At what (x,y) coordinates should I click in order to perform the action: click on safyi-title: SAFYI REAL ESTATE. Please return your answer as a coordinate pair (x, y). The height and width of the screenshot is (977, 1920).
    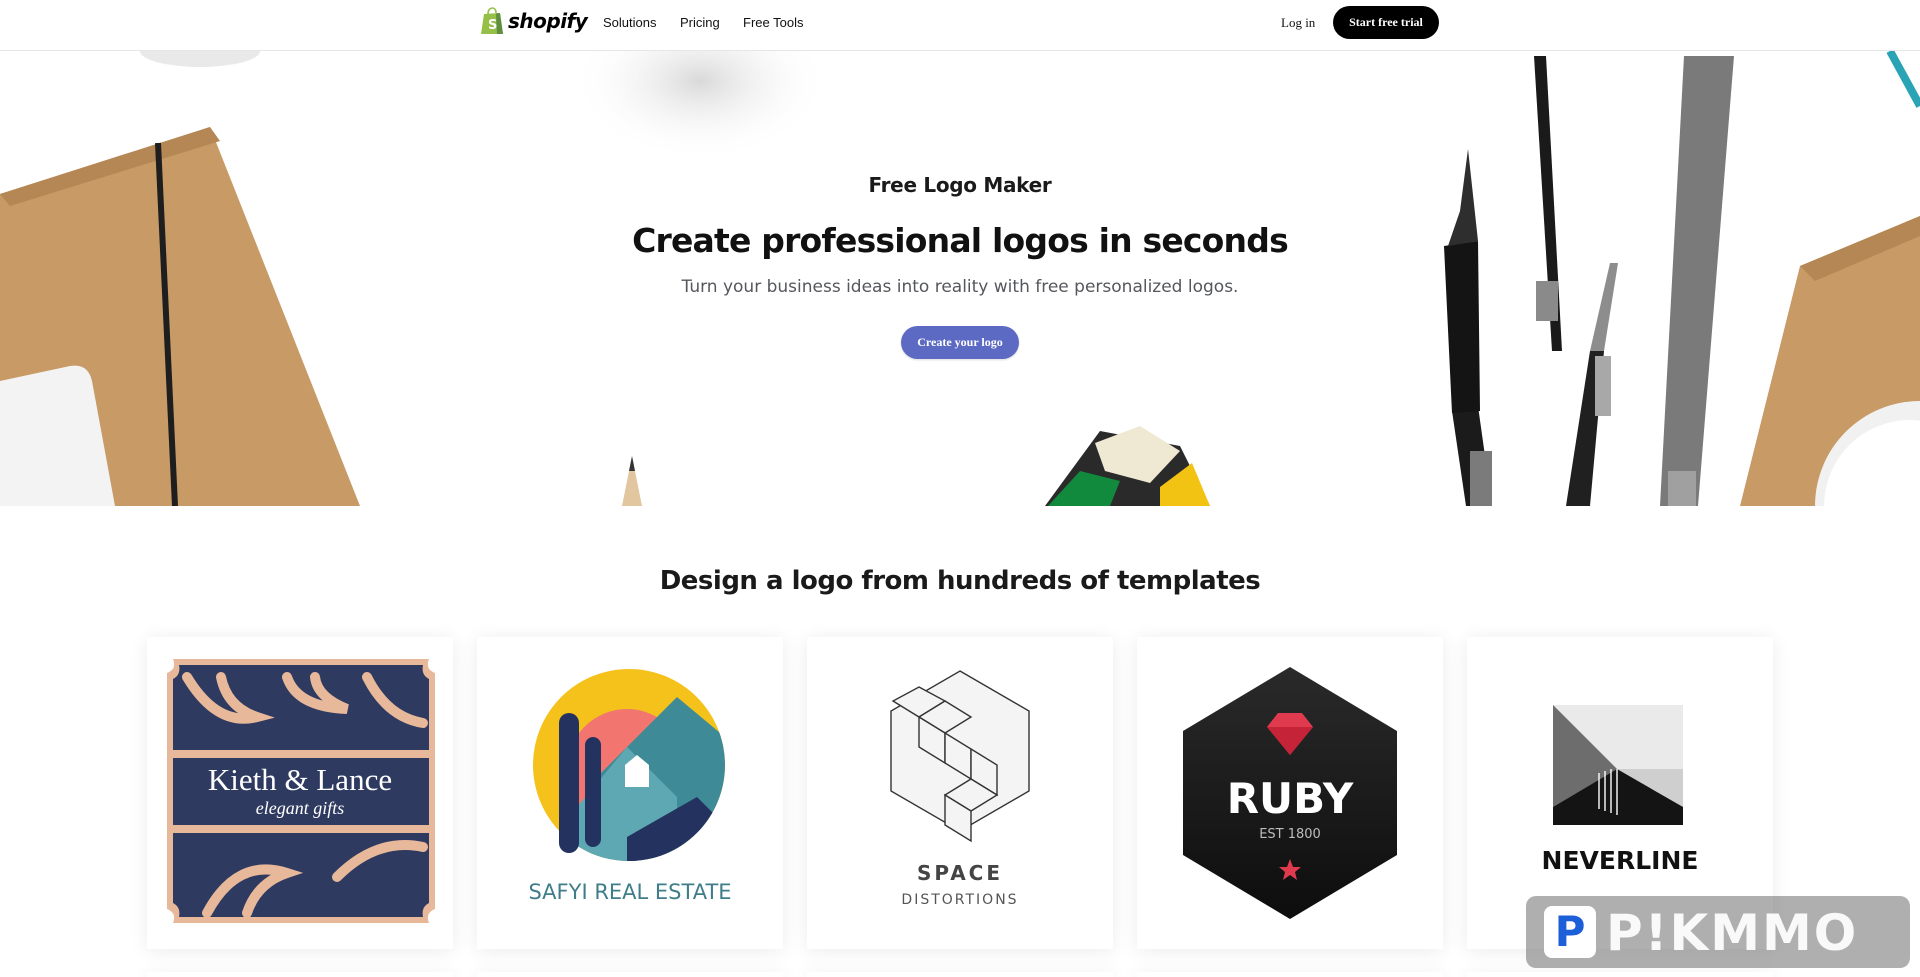
    Looking at the image, I should click on (629, 892).